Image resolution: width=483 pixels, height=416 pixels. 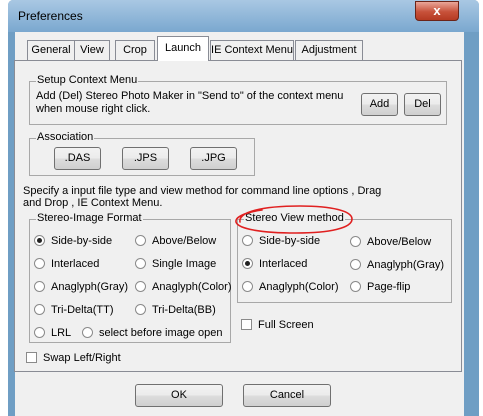 I want to click on format-tri-delta-tt: Tri-Delta(TT), so click(x=74, y=310).